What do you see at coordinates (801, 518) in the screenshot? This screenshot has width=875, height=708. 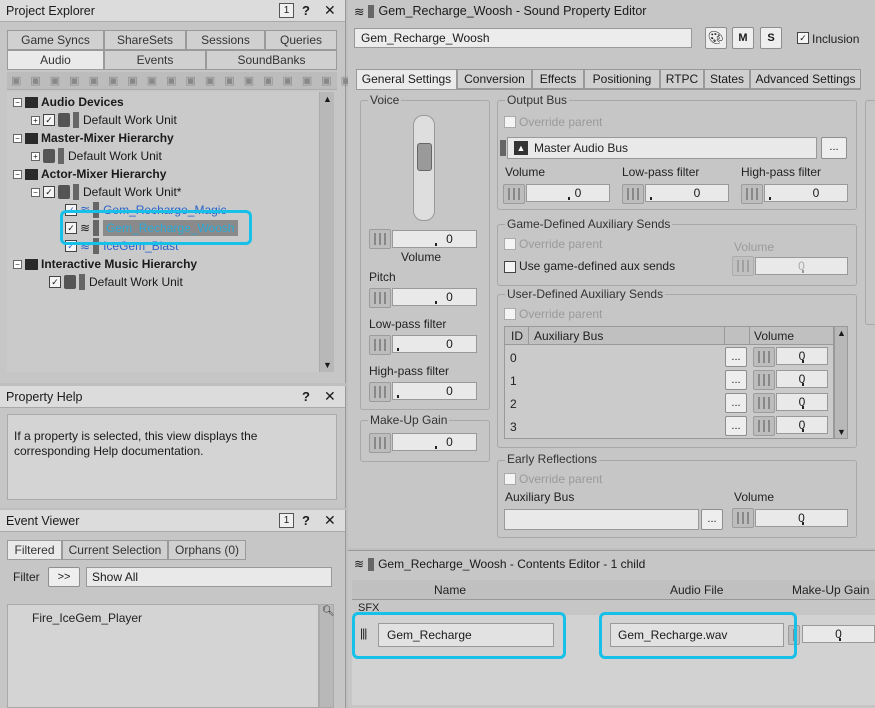 I see `early-volume-field: 0` at bounding box center [801, 518].